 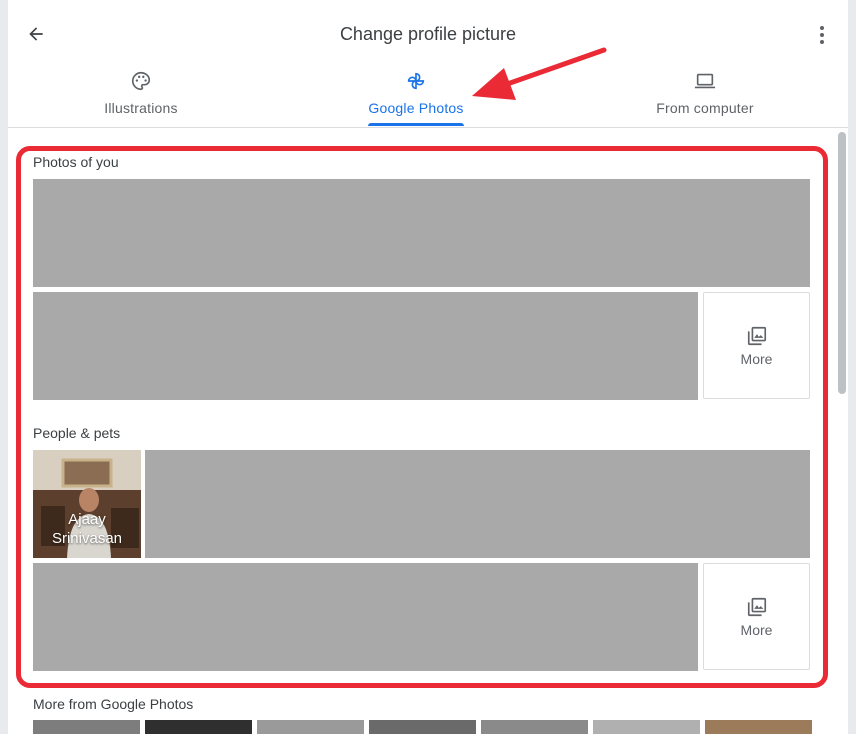 What do you see at coordinates (141, 108) in the screenshot?
I see `tab-label: Illustrations` at bounding box center [141, 108].